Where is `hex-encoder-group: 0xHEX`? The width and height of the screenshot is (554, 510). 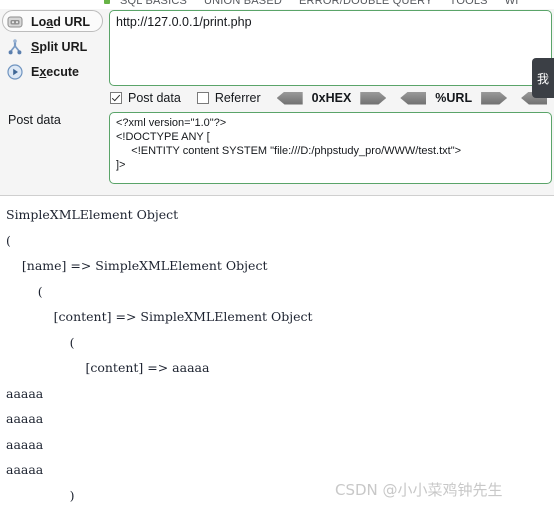
hex-encoder-group: 0xHEX is located at coordinates (331, 98).